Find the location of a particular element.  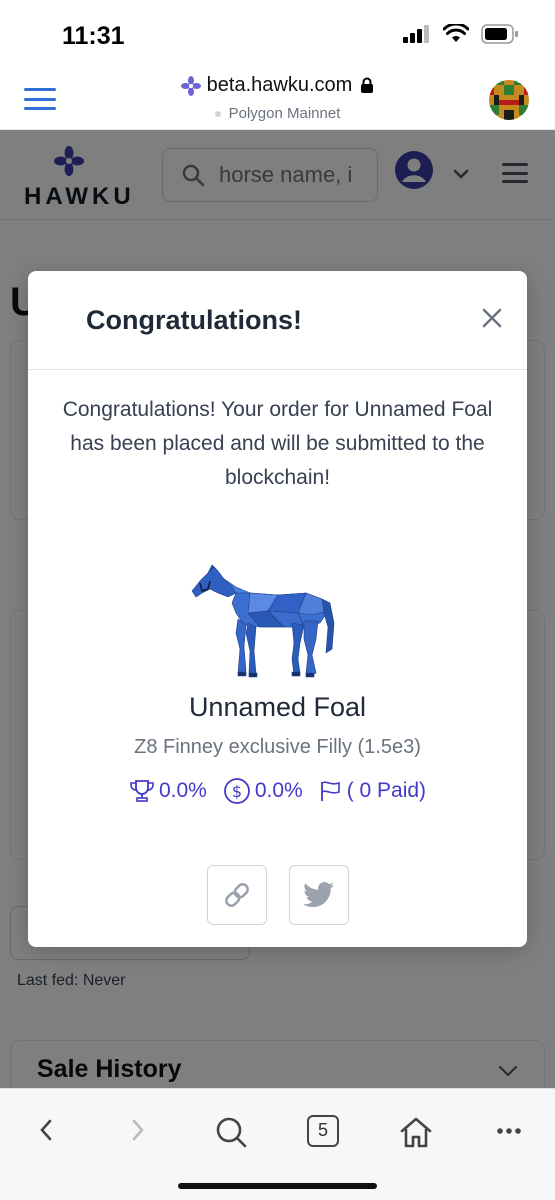

share-twitter-button is located at coordinates (318, 895).